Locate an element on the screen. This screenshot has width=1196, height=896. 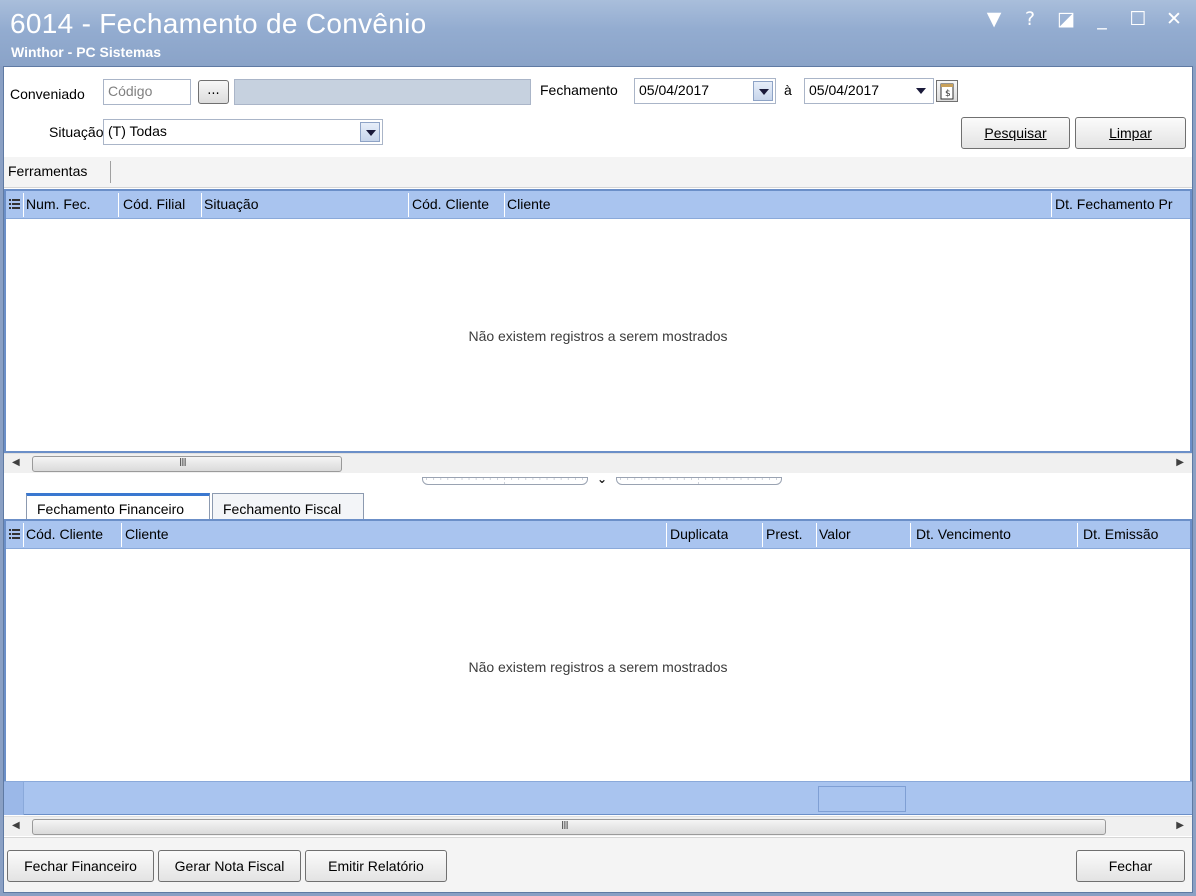
codigo-input: Código is located at coordinates (147, 92).